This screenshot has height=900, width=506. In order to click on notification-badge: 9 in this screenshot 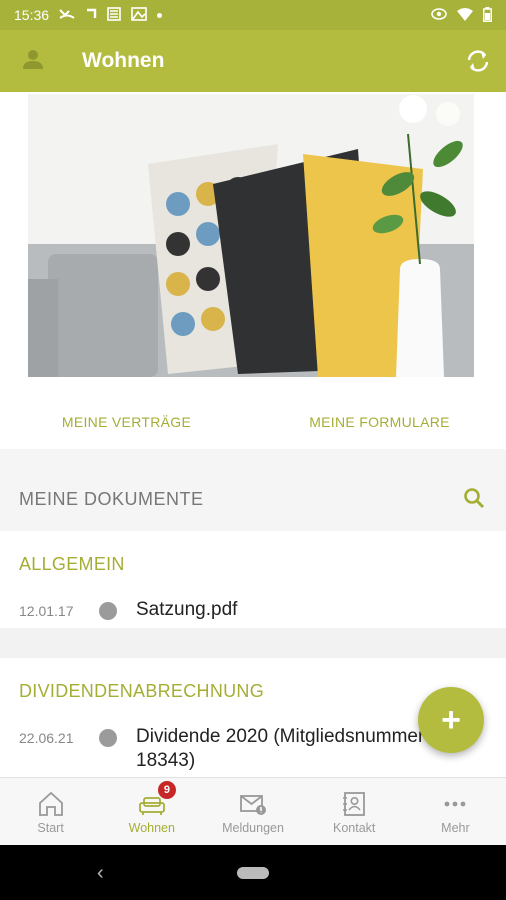, I will do `click(166, 790)`.